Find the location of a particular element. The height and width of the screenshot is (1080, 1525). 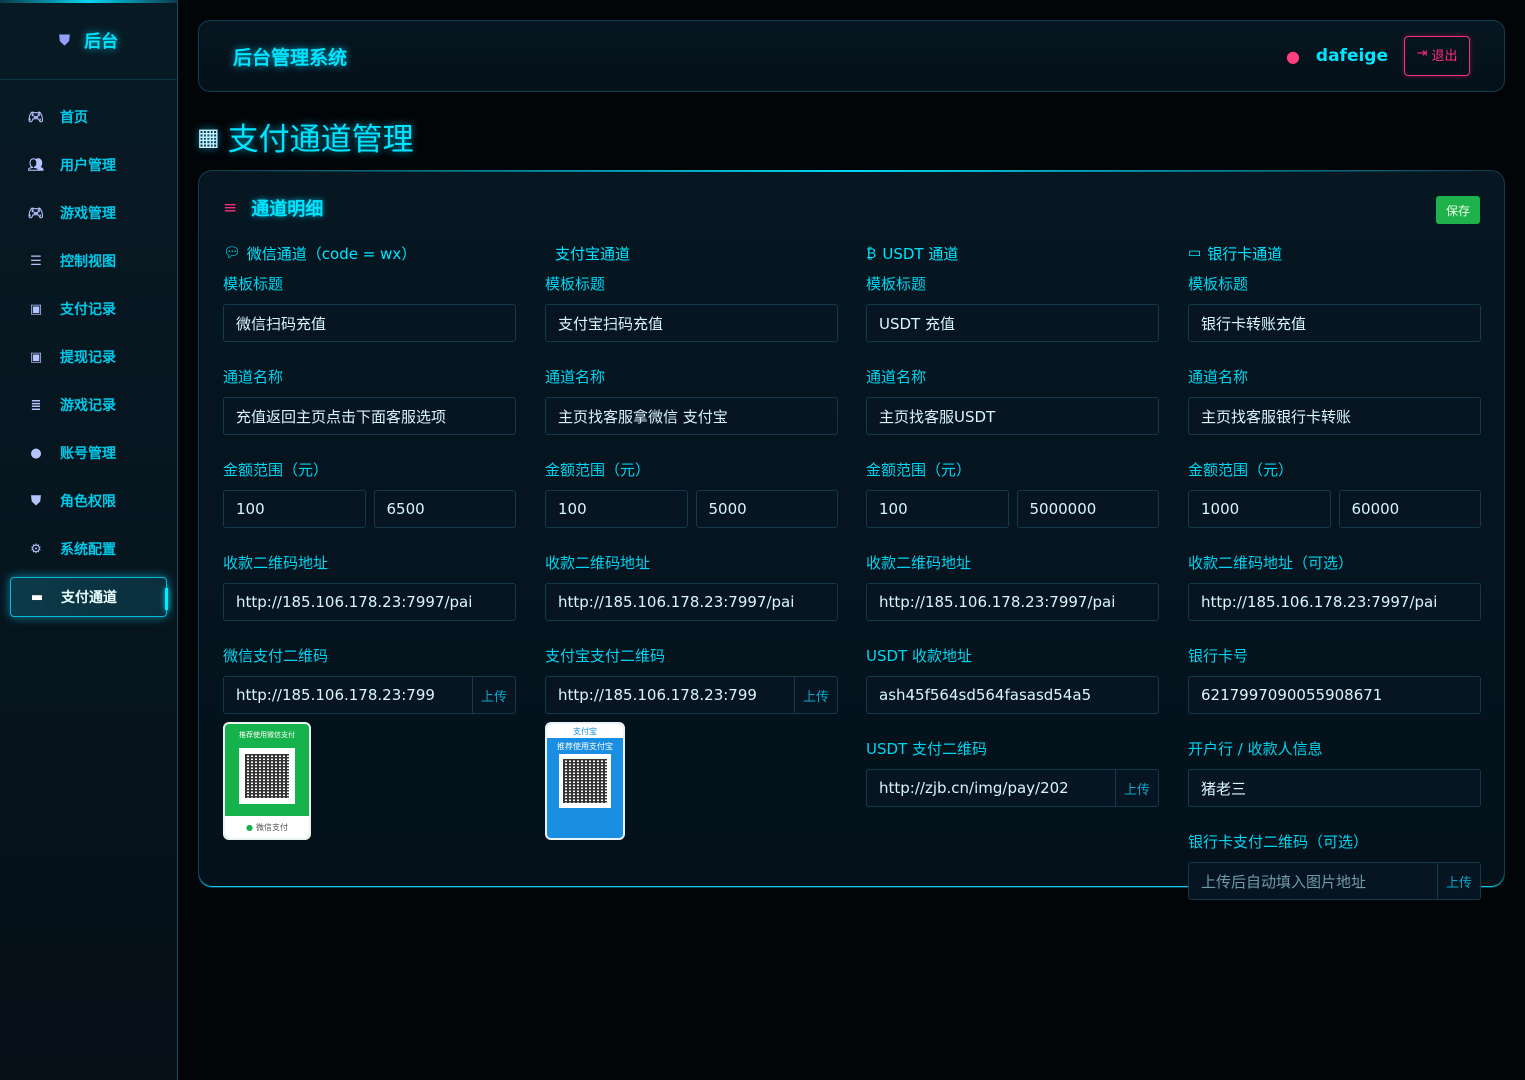

bank-holder-label: 开户行 / 收款人信息 is located at coordinates (1255, 749).